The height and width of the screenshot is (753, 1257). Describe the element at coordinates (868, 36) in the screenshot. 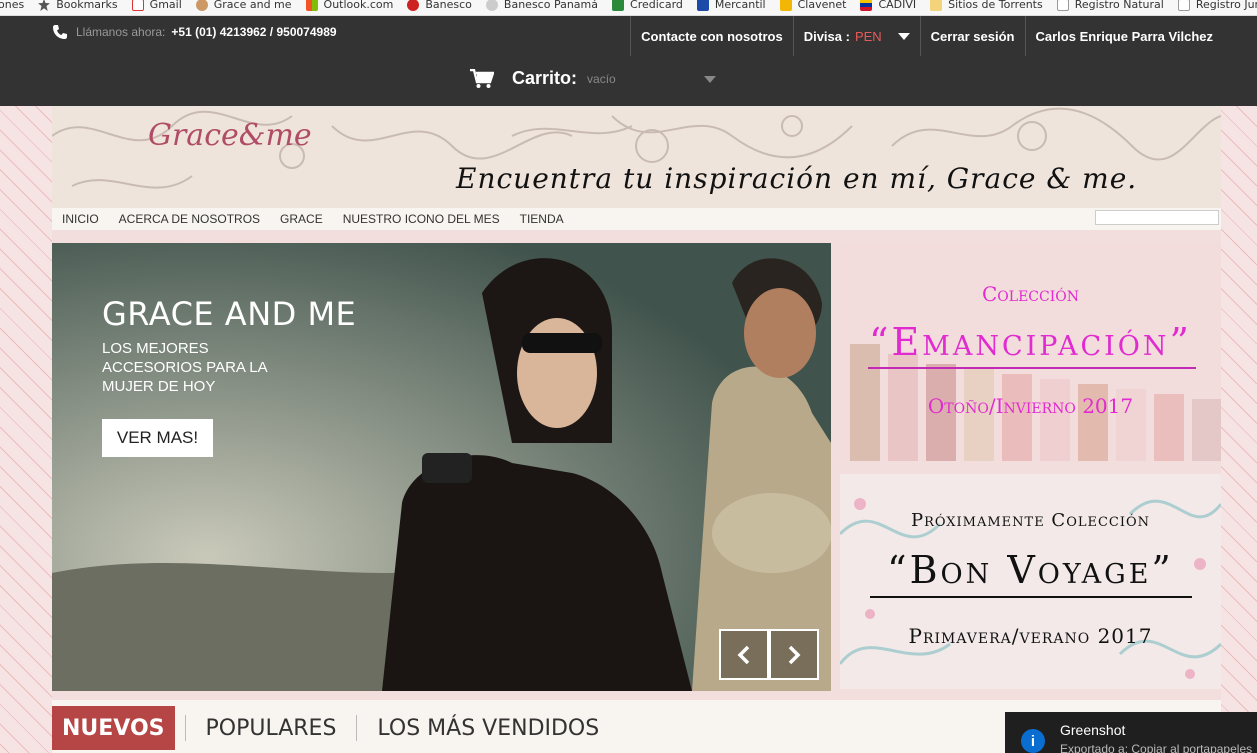

I see `currency-value: PEN` at that location.